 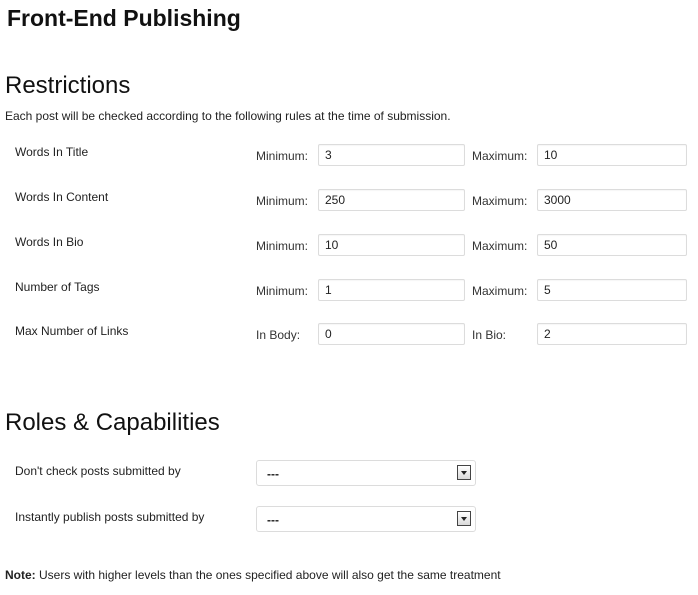 I want to click on row-label: Words In Content, so click(x=62, y=197).